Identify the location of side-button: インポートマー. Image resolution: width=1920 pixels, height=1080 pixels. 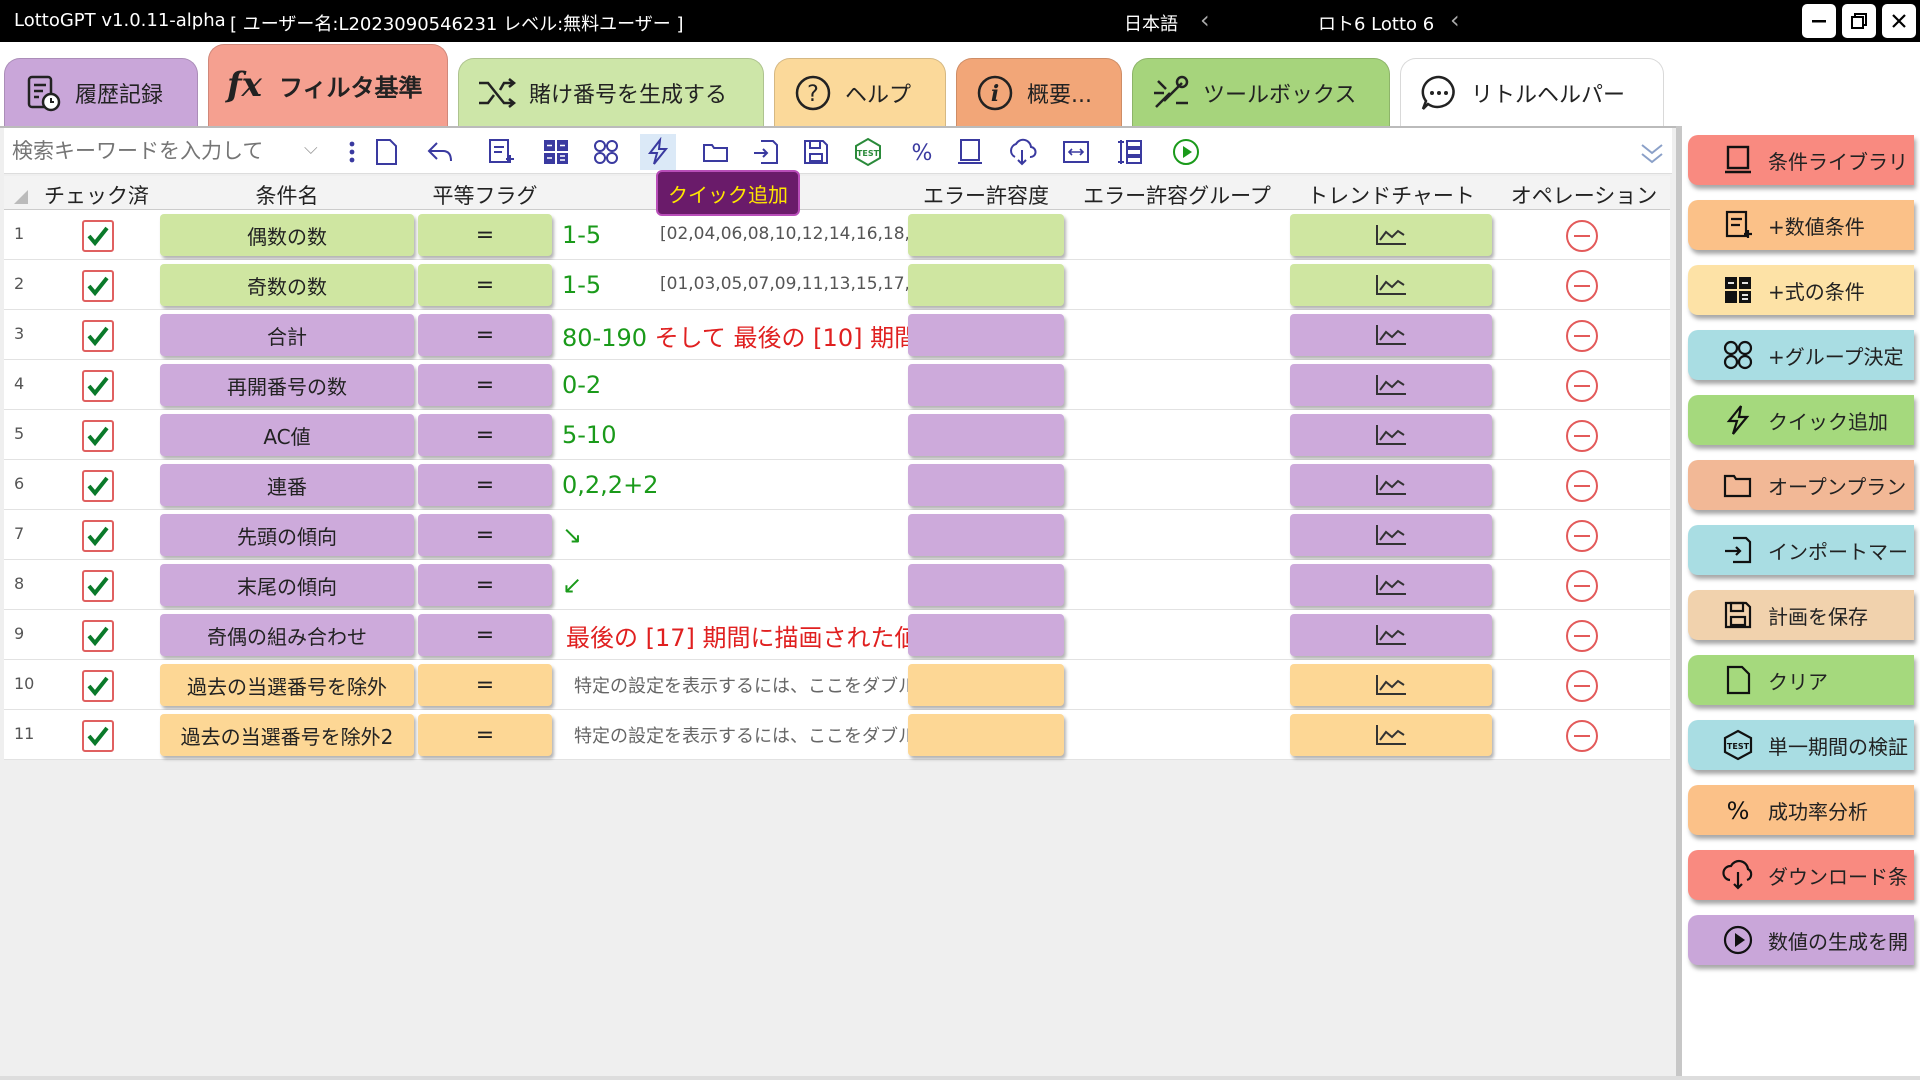
(1801, 550).